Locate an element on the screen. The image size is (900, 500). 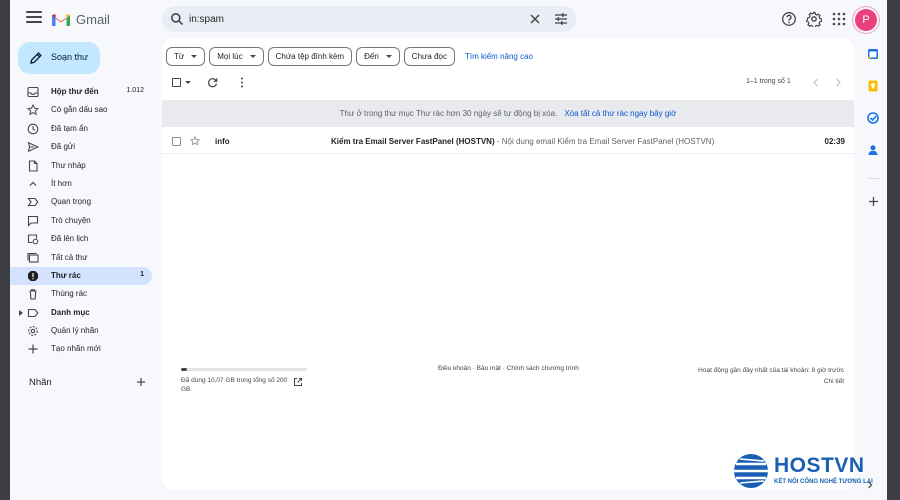
sidebar-item-inbox: Hộp thư đến 1.012 is located at coordinates (81, 92).